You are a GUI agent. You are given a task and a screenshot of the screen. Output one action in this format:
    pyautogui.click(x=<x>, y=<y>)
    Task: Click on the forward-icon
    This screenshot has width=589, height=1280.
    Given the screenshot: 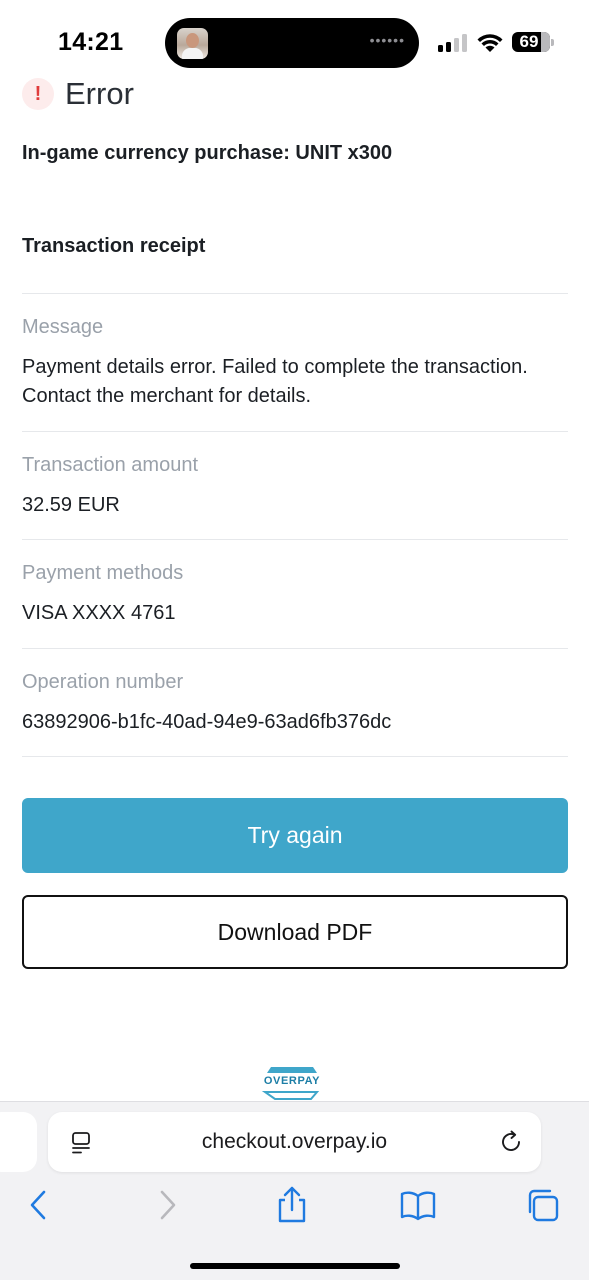 What is the action you would take?
    pyautogui.click(x=167, y=1205)
    